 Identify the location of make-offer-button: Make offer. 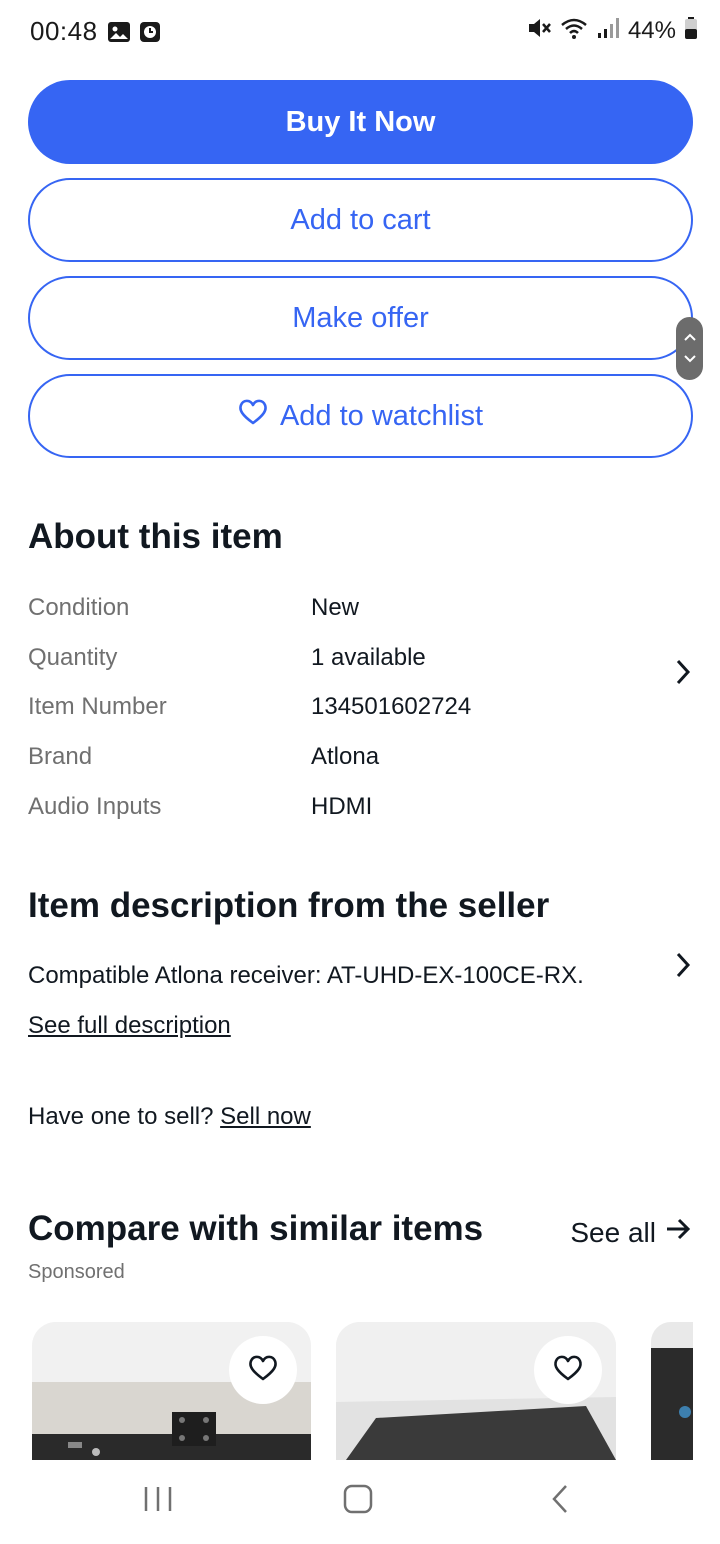
(360, 318).